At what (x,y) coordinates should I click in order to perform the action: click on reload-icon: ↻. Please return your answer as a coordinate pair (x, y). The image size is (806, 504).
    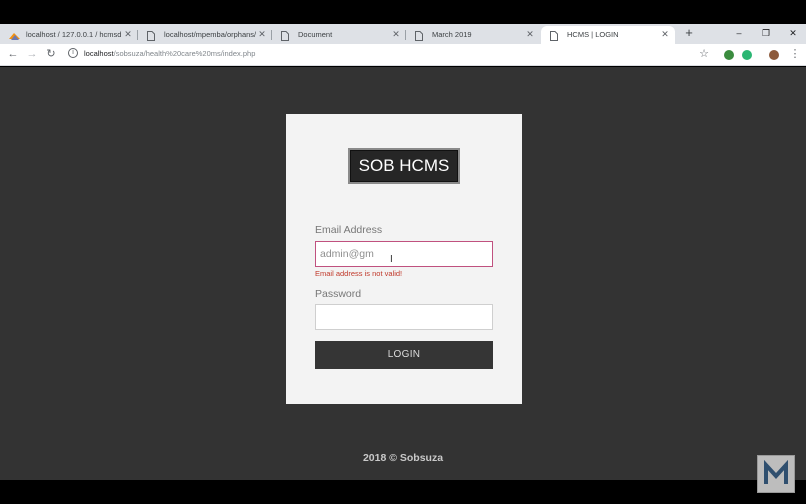
    Looking at the image, I should click on (51, 54).